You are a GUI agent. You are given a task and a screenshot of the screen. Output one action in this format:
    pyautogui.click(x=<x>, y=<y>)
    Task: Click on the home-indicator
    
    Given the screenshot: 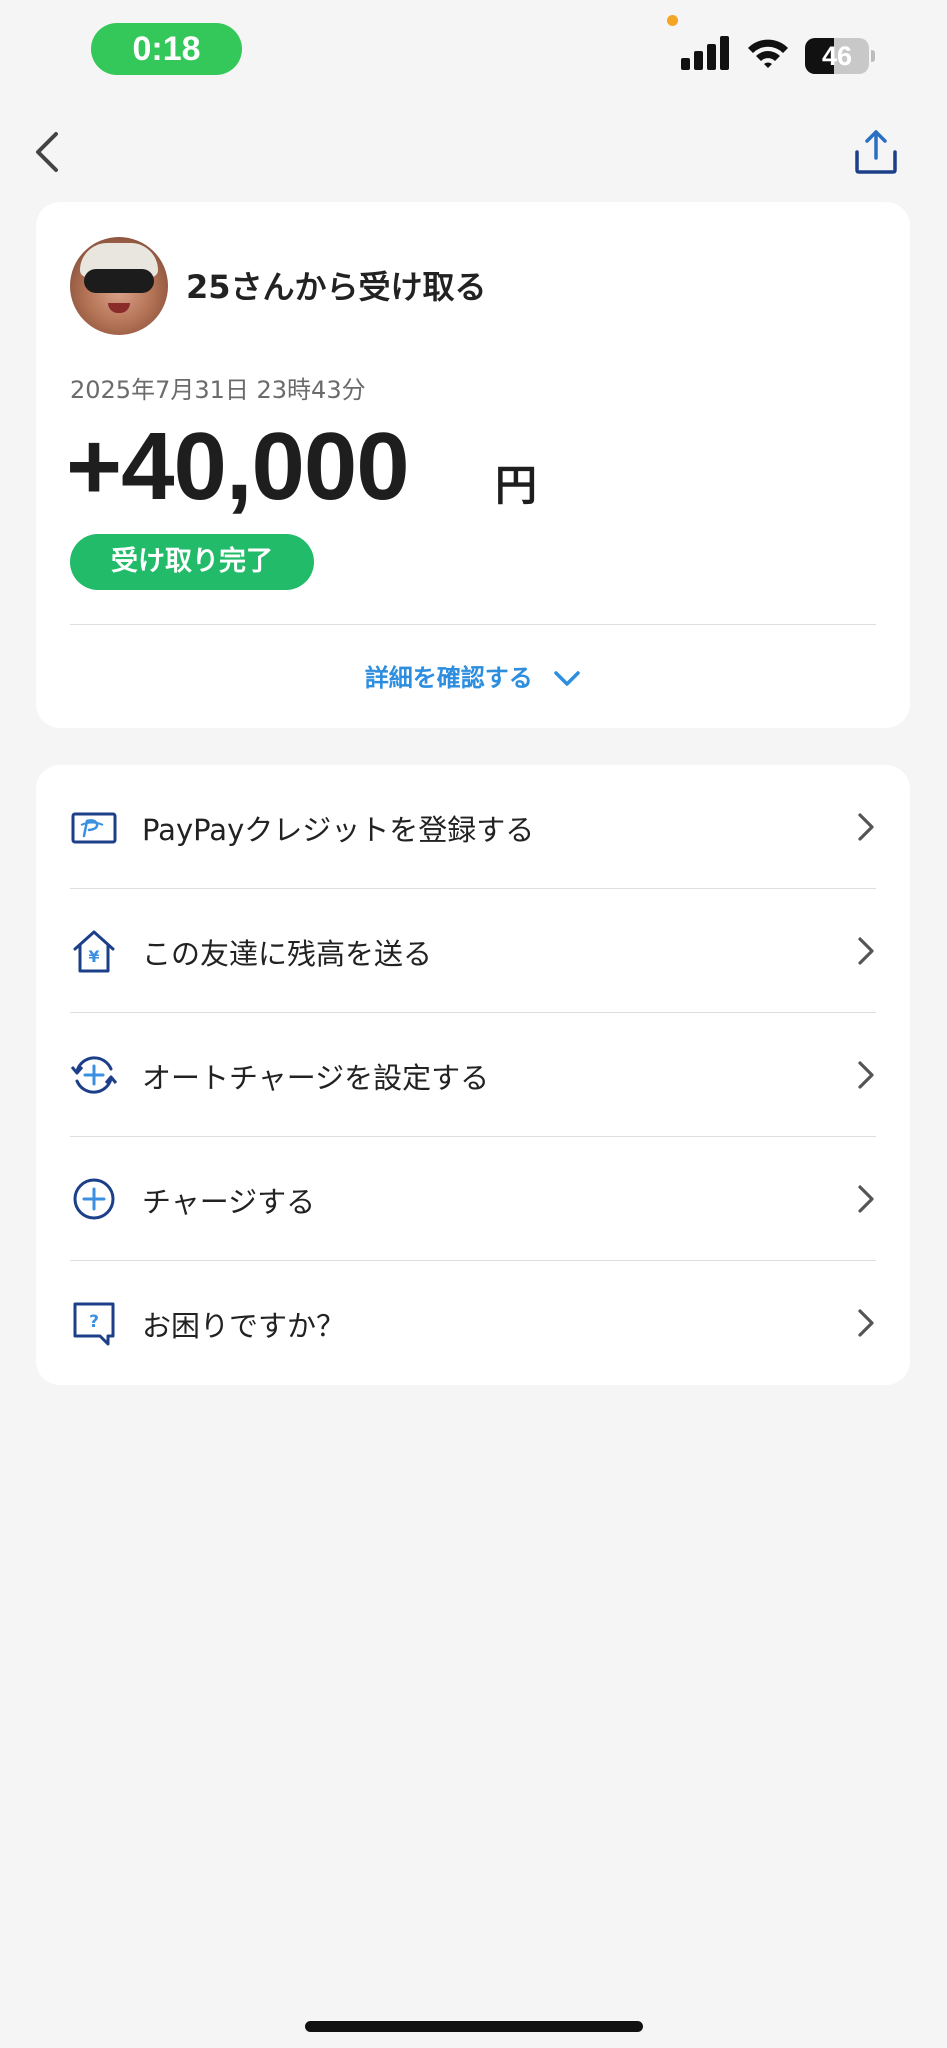 What is the action you would take?
    pyautogui.click(x=474, y=2026)
    